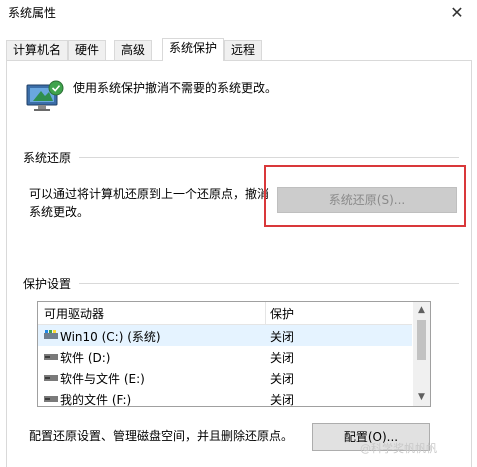  Describe the element at coordinates (32, 13) in the screenshot. I see `window-title: 系统属性` at that location.